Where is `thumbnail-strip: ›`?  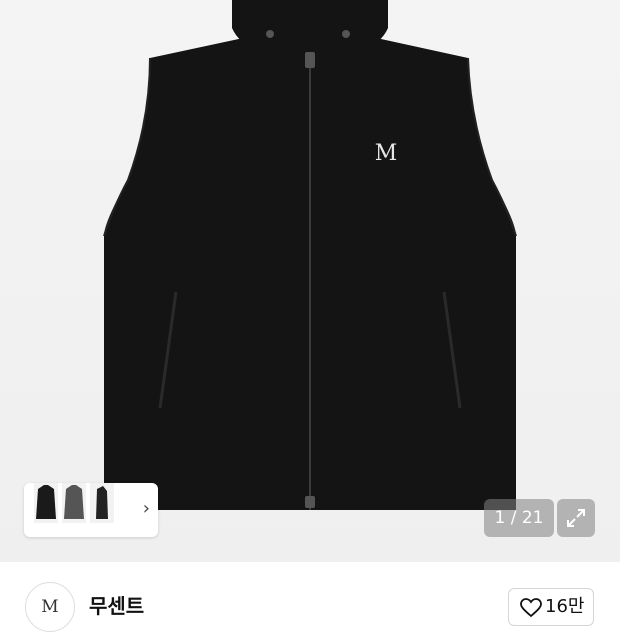
thumbnail-strip: › is located at coordinates (91, 510).